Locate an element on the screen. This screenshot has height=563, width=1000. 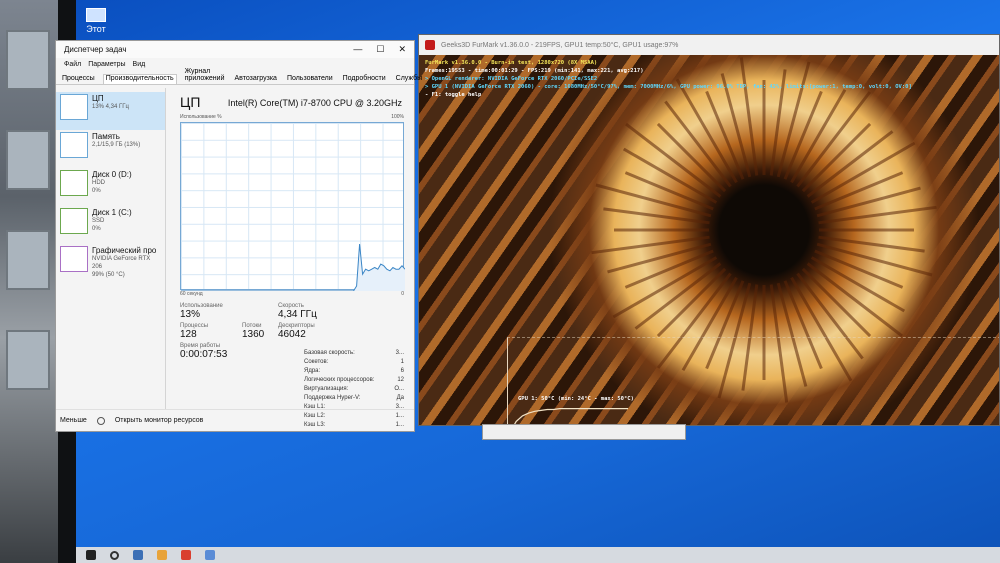
start-icon is located at coordinates (91, 555).